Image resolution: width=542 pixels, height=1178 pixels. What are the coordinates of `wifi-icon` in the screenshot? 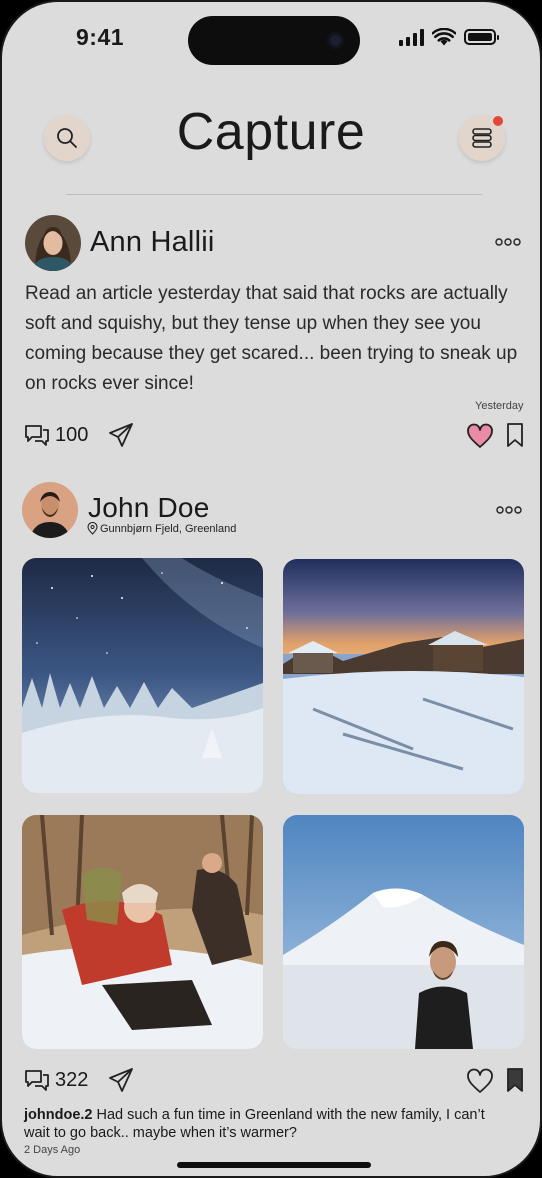 It's located at (444, 37).